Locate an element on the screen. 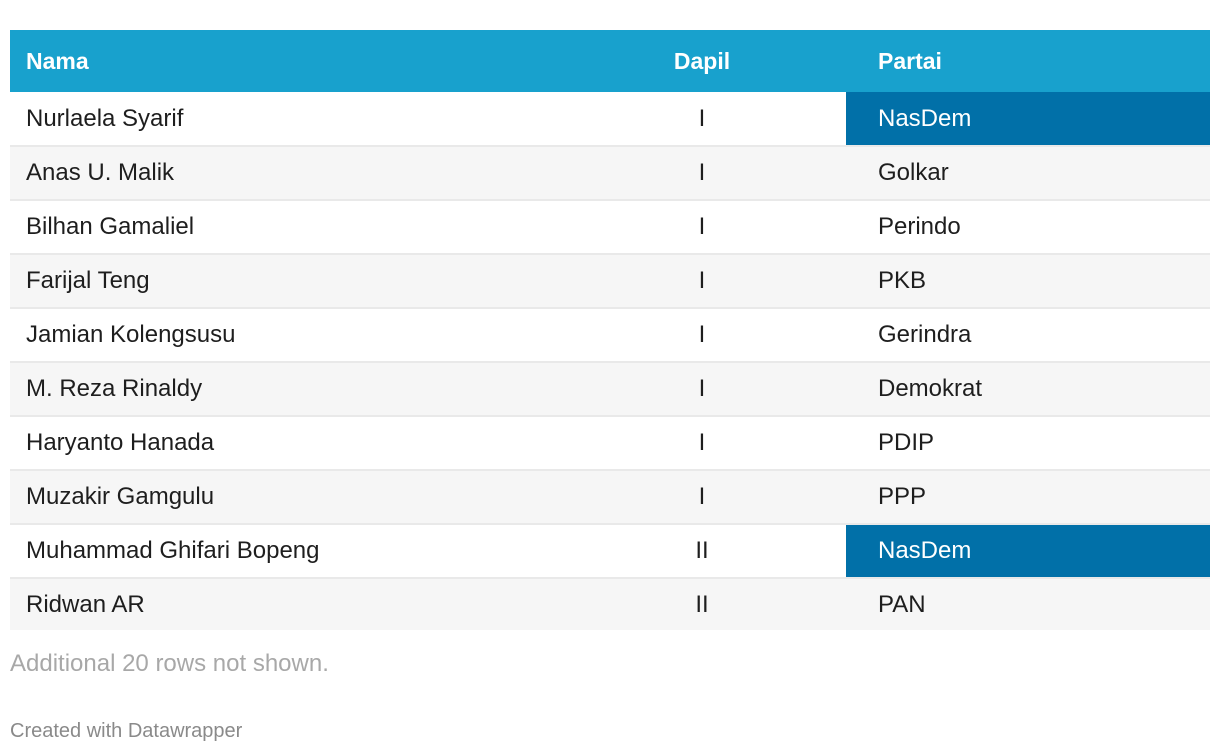 This screenshot has height=756, width=1220. cell-name: Anas U. Malik is located at coordinates (100, 172).